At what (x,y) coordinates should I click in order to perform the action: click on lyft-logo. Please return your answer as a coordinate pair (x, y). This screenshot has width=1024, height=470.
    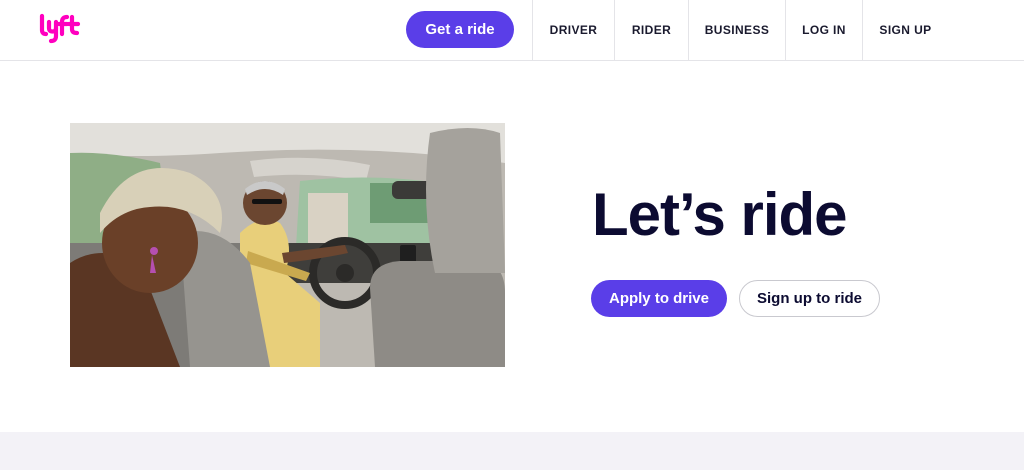
    Looking at the image, I should click on (60, 29).